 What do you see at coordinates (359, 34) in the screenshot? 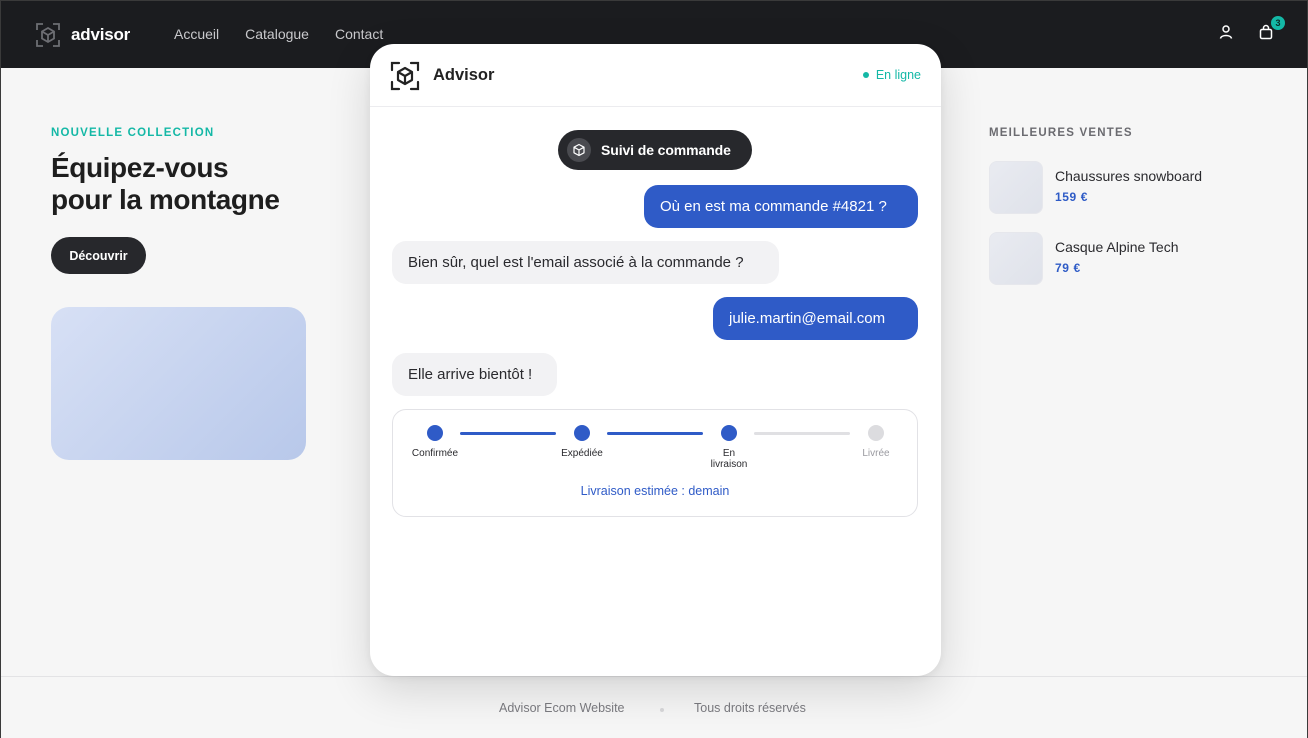
I see `nav-link-contact: Contact` at bounding box center [359, 34].